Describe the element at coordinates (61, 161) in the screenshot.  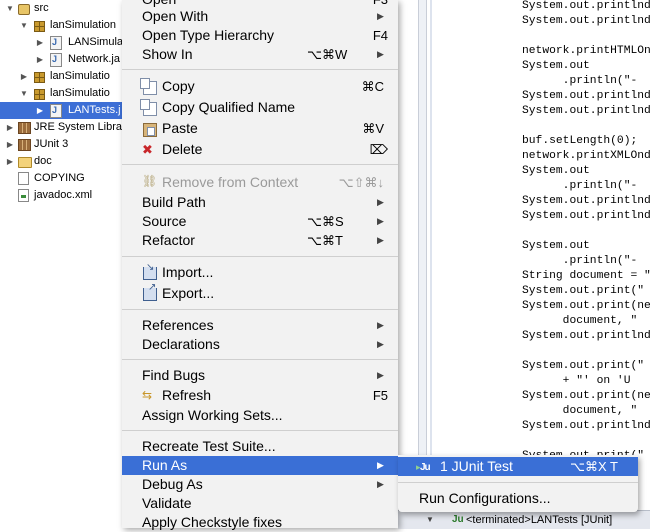
I see `tree-item: ▶ doc` at that location.